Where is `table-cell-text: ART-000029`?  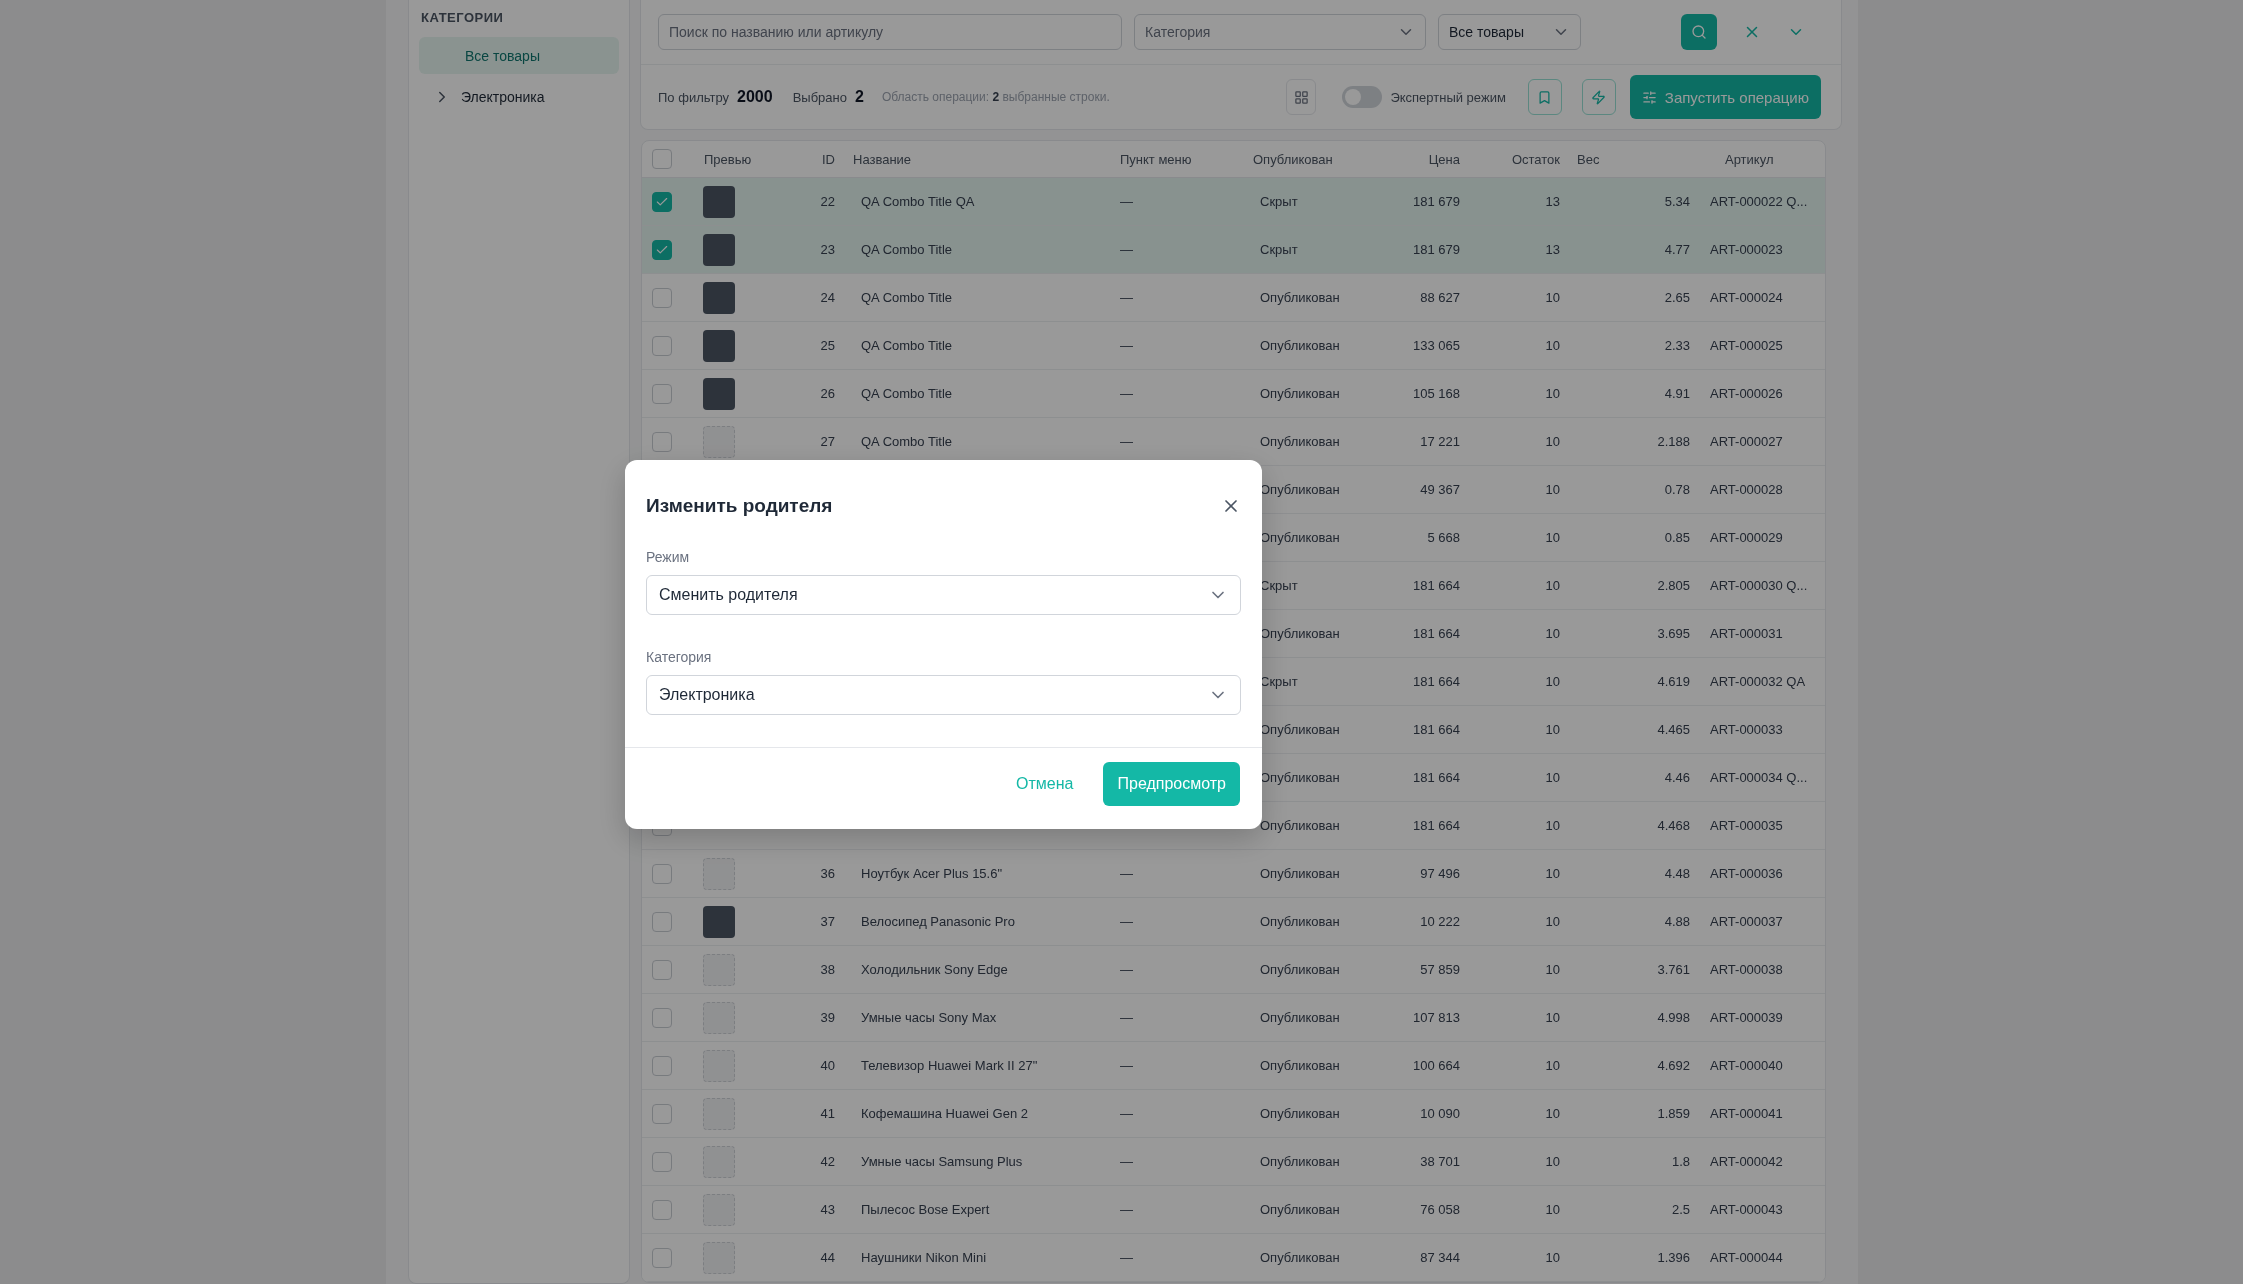 table-cell-text: ART-000029 is located at coordinates (1746, 537).